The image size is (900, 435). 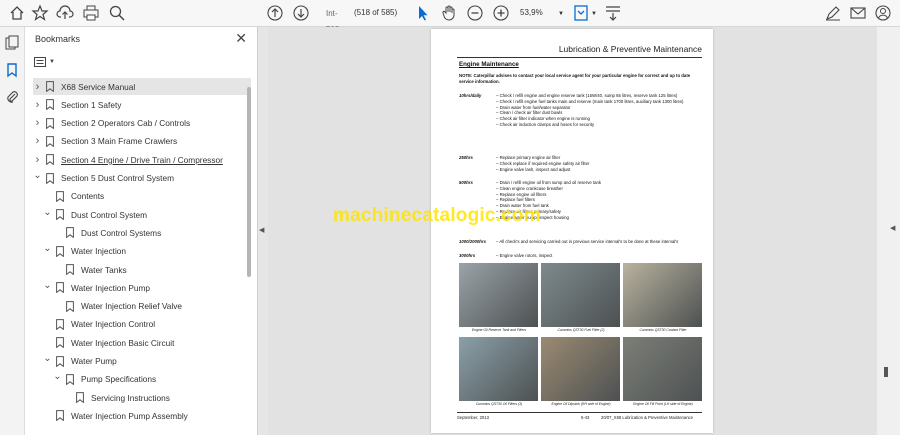 I want to click on bookmark-item: ⌄ Water Pump, so click(x=80, y=361).